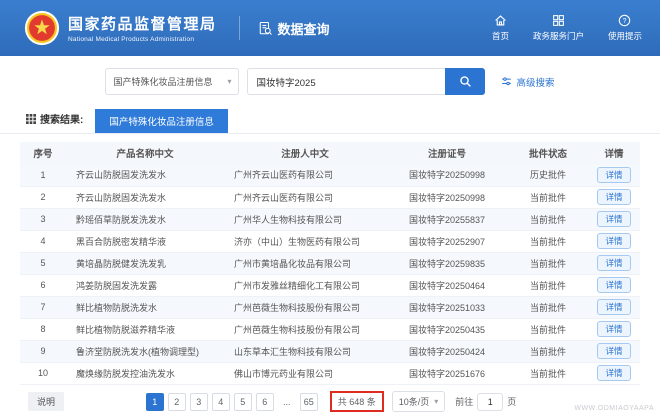  What do you see at coordinates (548, 153) in the screenshot?
I see `column-header: 批件状态` at bounding box center [548, 153].